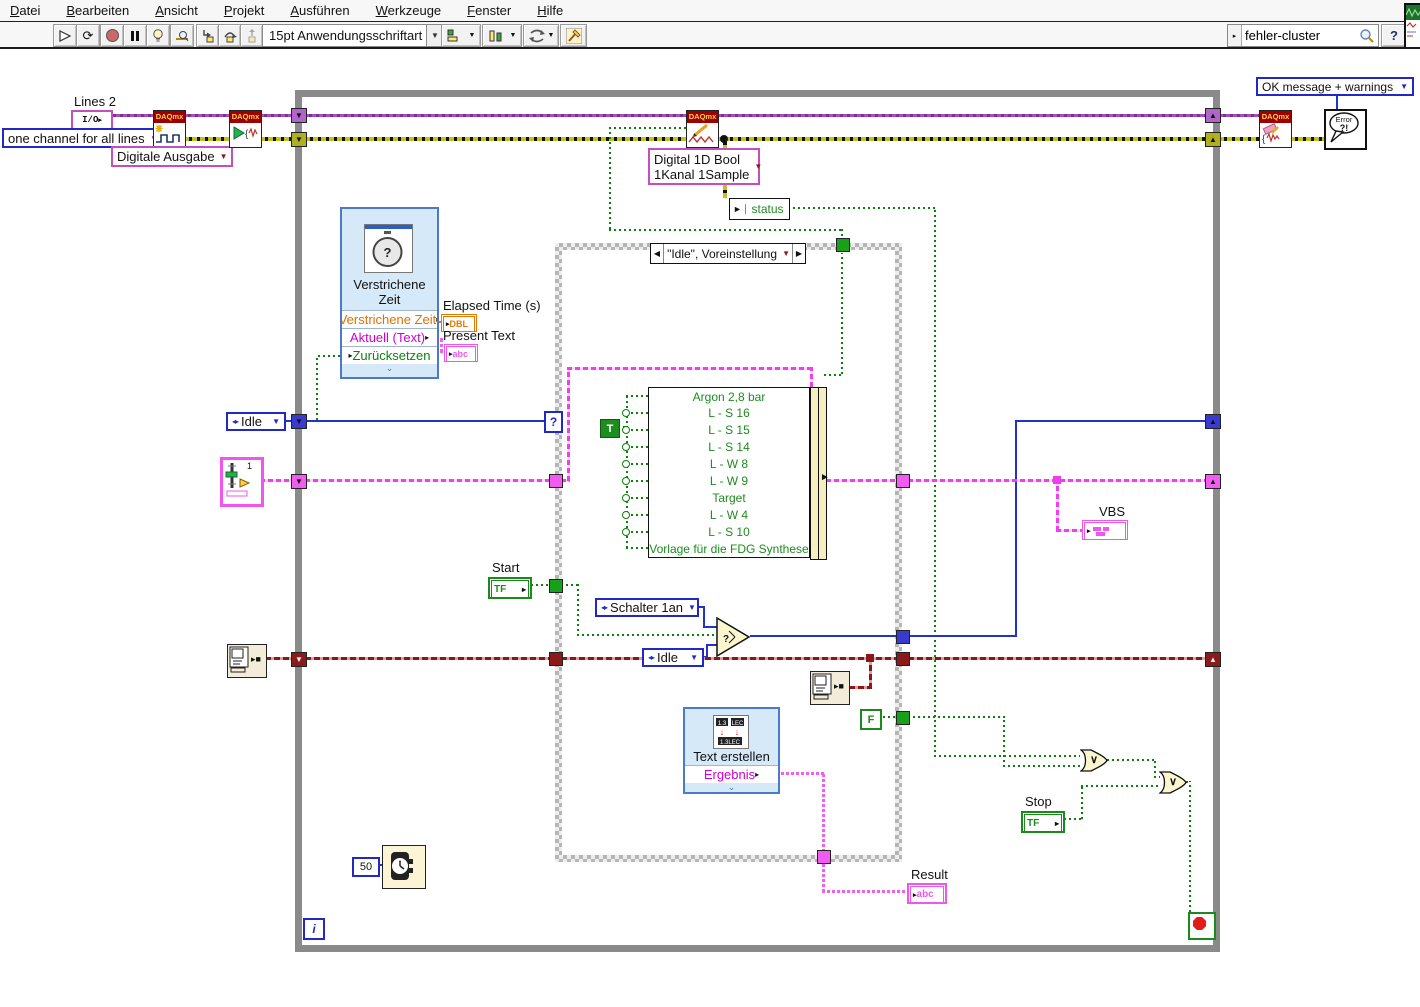 Image resolution: width=1420 pixels, height=1007 pixels. Describe the element at coordinates (705, 166) in the screenshot. I see `write-selector-dropdown: Digital 1D Bool 1Kanal 1Sample ▼` at that location.